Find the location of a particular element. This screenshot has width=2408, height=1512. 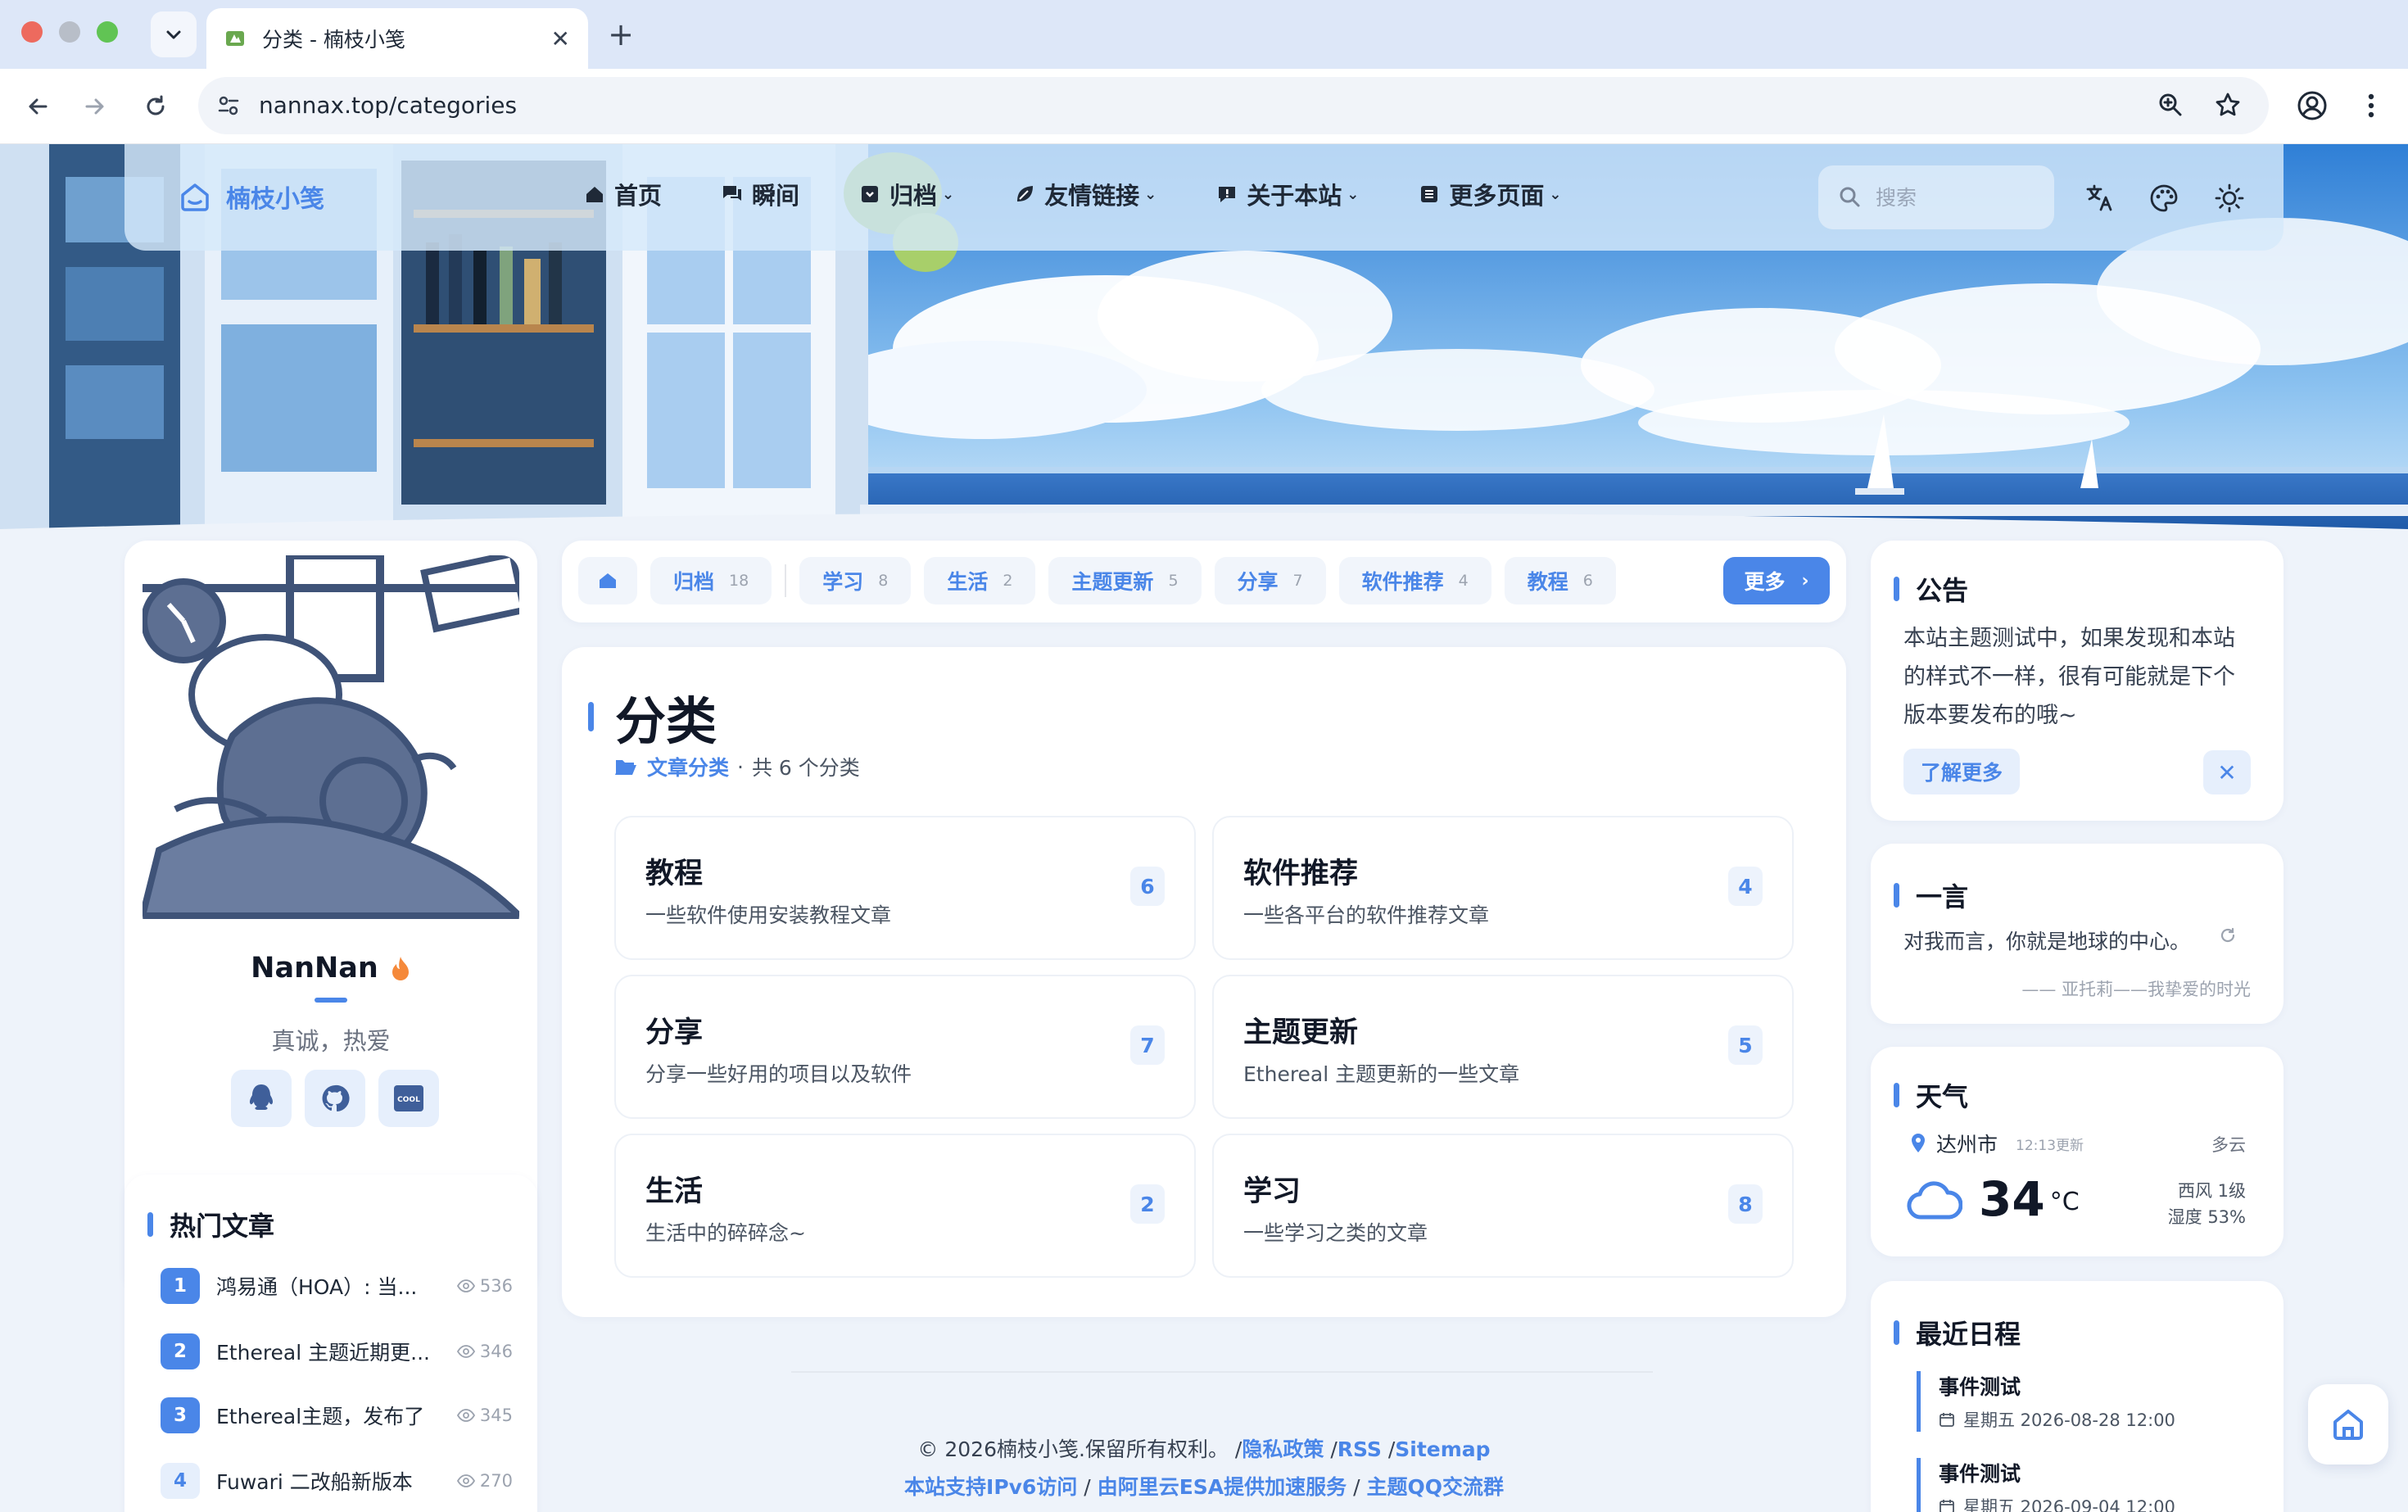

profile-button is located at coordinates (2312, 105).